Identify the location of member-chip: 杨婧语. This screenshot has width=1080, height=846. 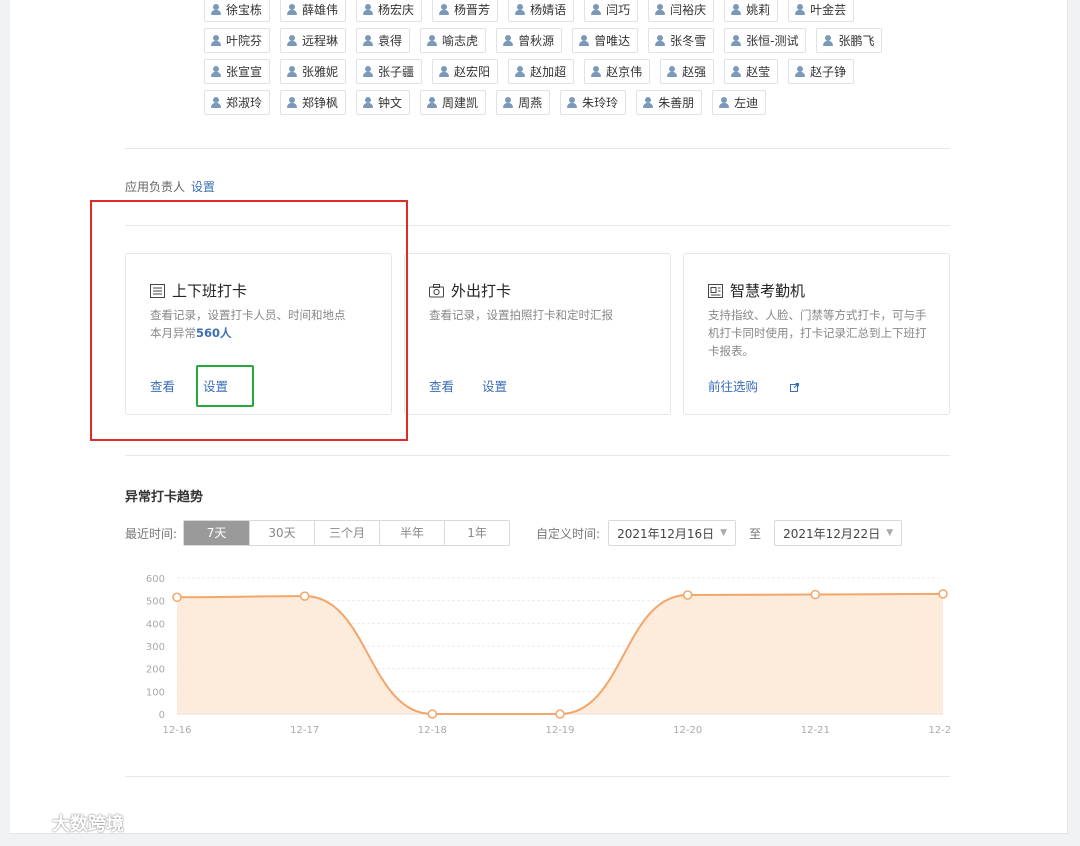
(541, 11).